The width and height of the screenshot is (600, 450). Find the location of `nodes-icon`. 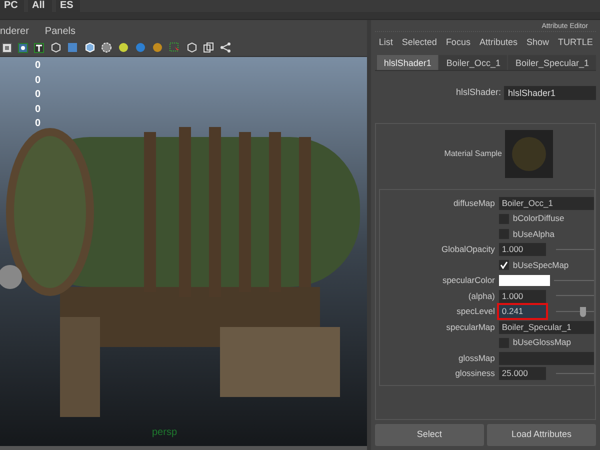

nodes-icon is located at coordinates (225, 47).